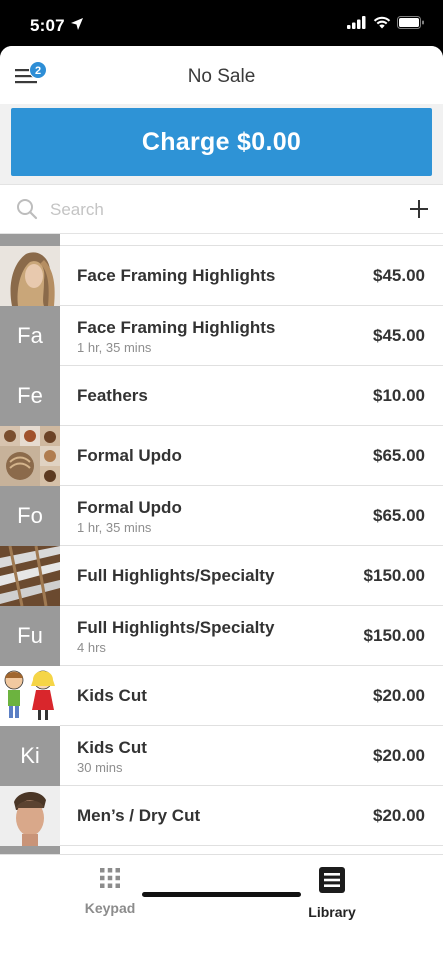  What do you see at coordinates (27, 211) in the screenshot?
I see `search-icon` at bounding box center [27, 211].